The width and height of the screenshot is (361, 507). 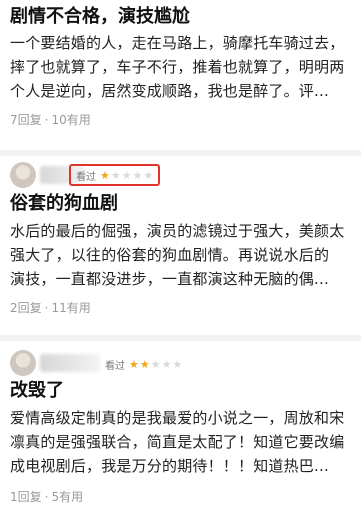 I want to click on helpful-count: 11有用, so click(x=70, y=308).